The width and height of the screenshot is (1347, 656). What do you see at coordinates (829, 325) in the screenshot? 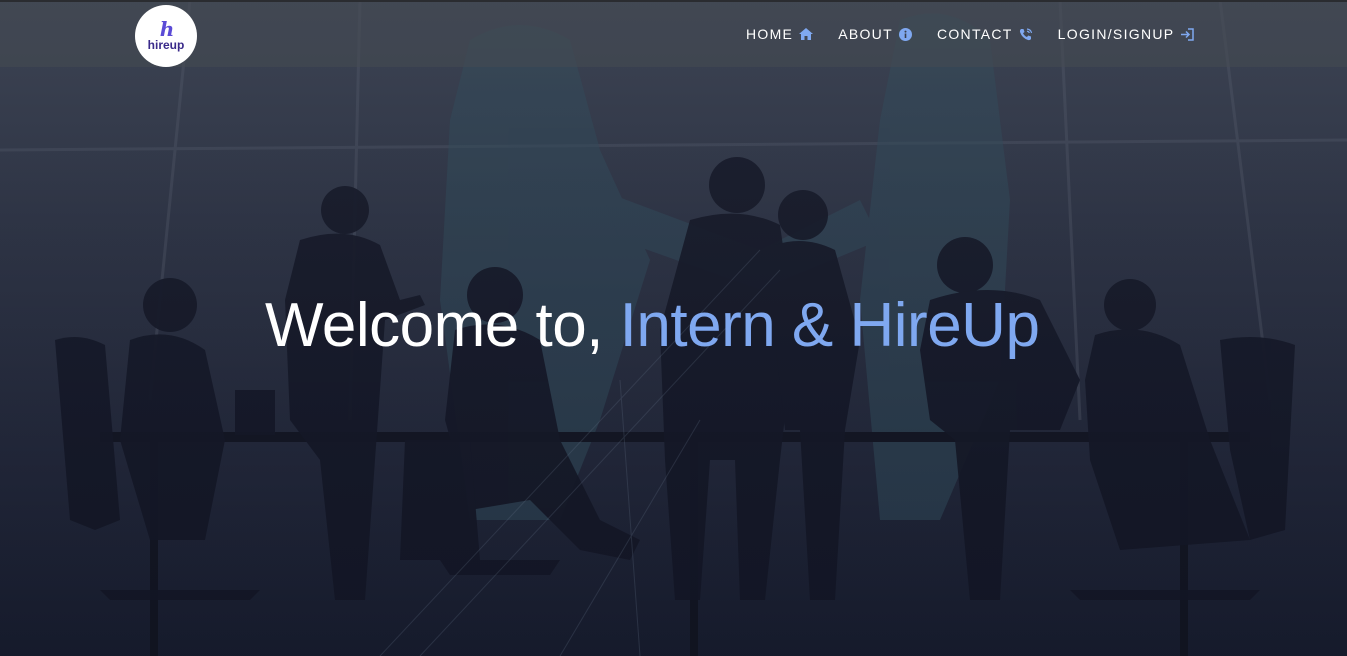
I see `hero-heading-highlight: Intern & HireUp` at bounding box center [829, 325].